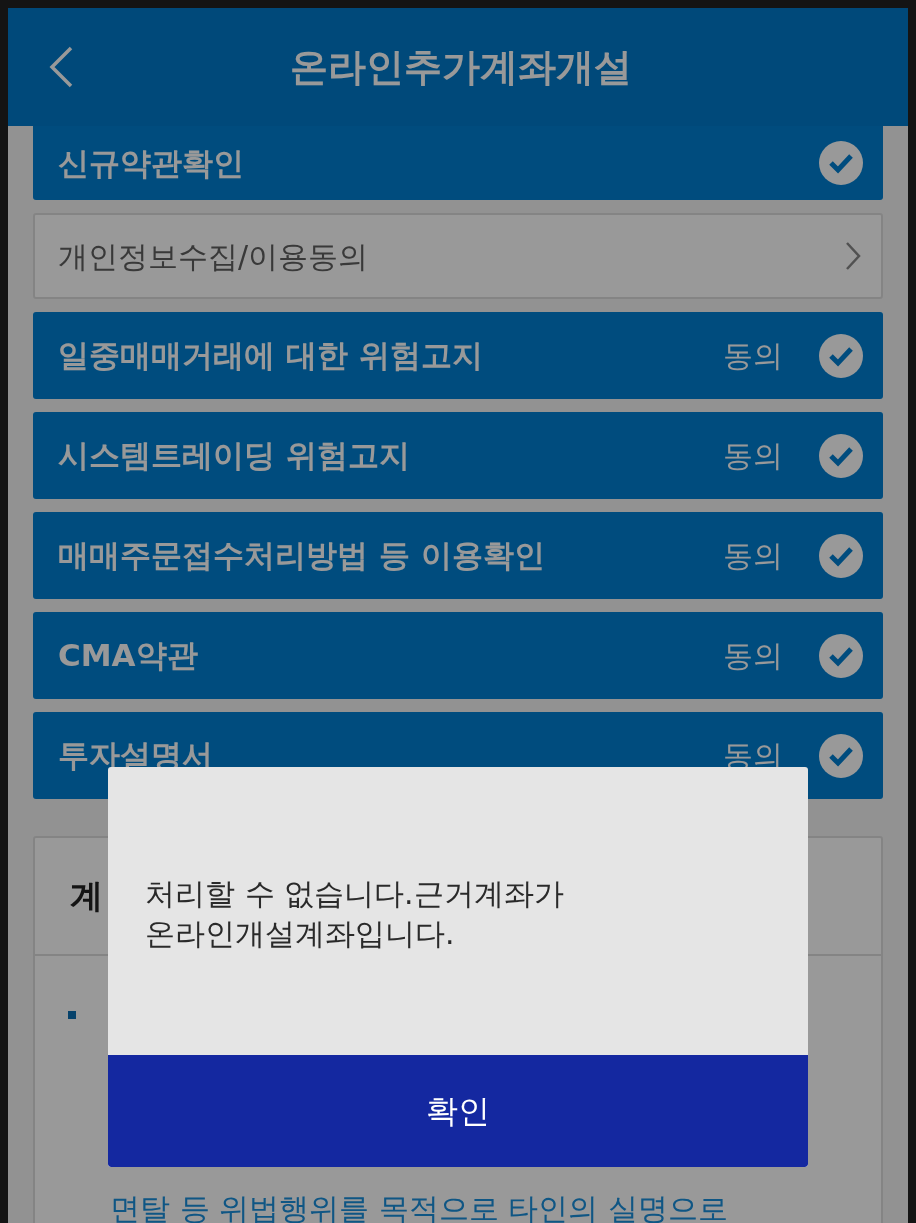 The height and width of the screenshot is (1223, 916). I want to click on agreement-row: 일중매매거래에 대한 위험고지 동의, so click(458, 355).